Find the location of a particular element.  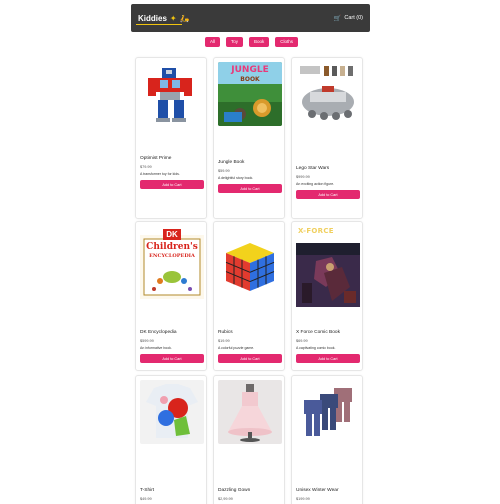

bike-icon: 🛵 is located at coordinates (184, 18).